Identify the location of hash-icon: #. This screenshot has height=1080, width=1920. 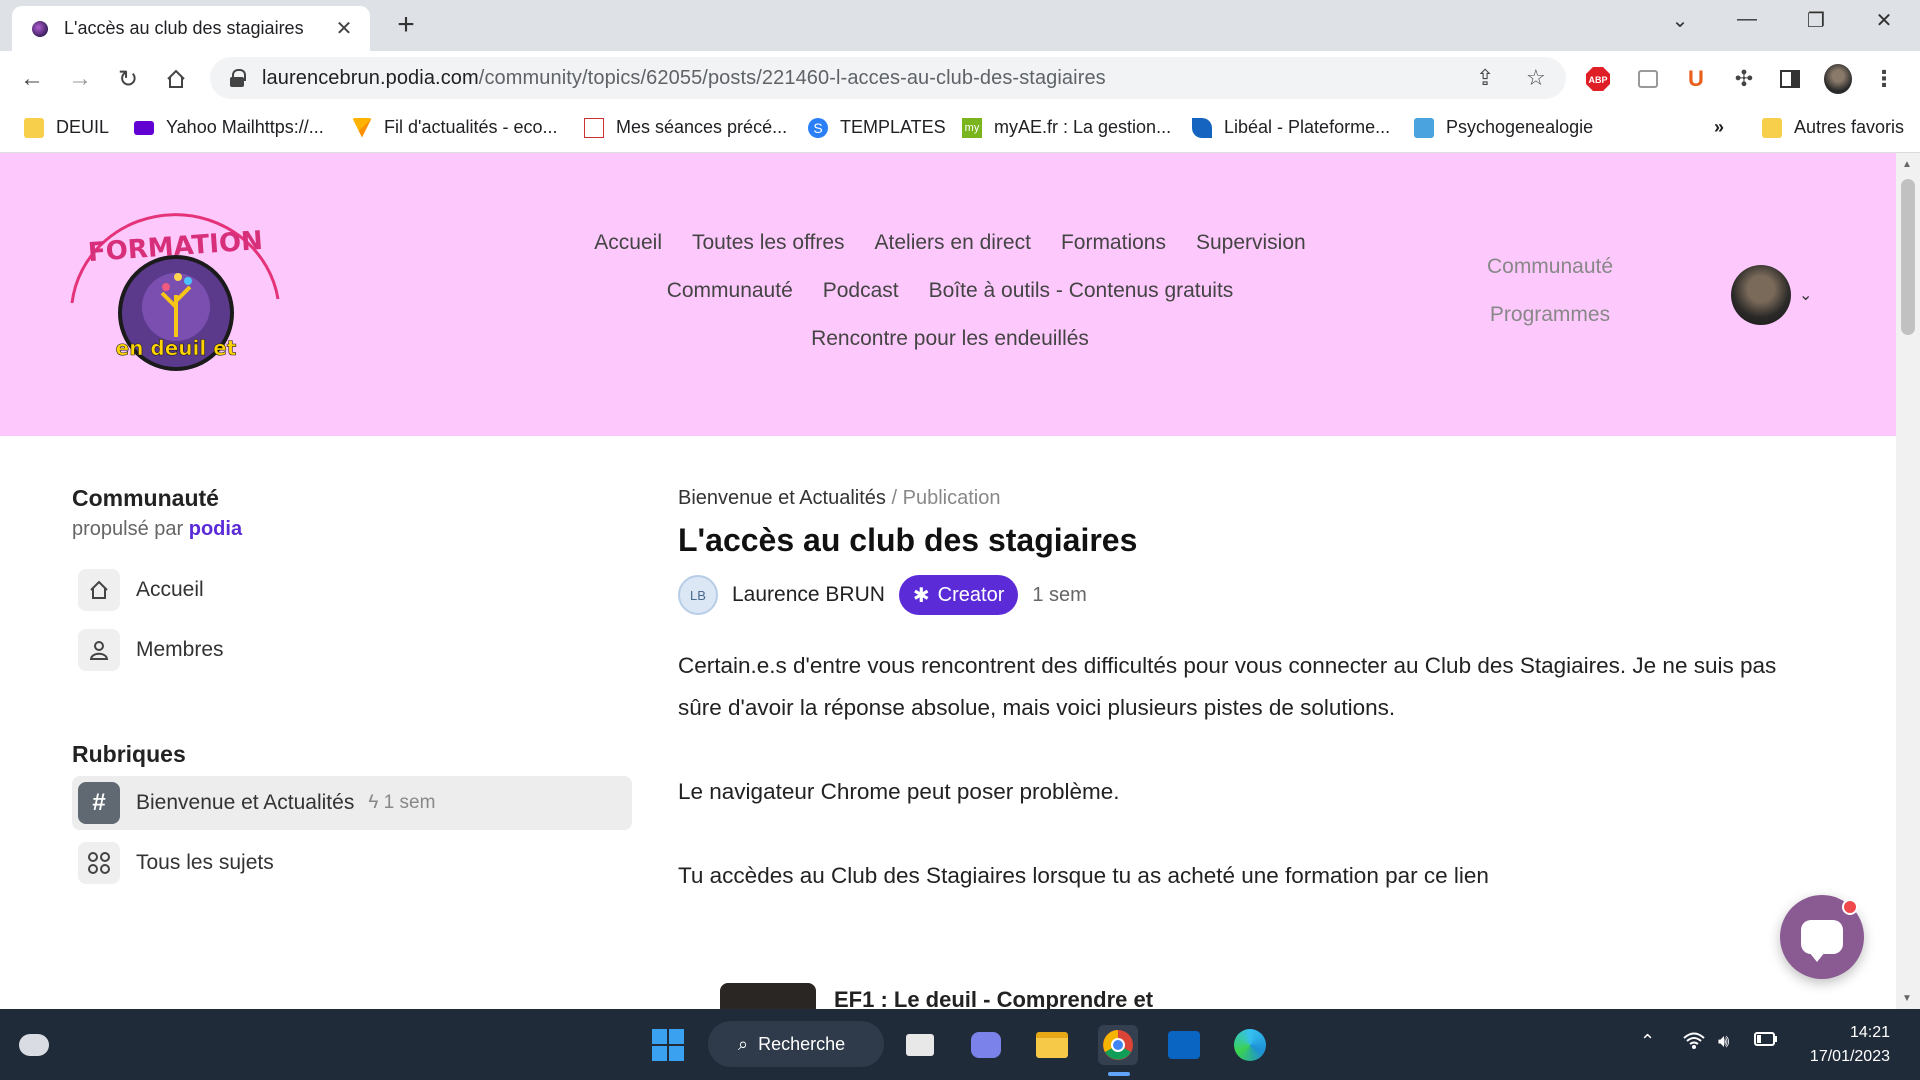
(99, 803).